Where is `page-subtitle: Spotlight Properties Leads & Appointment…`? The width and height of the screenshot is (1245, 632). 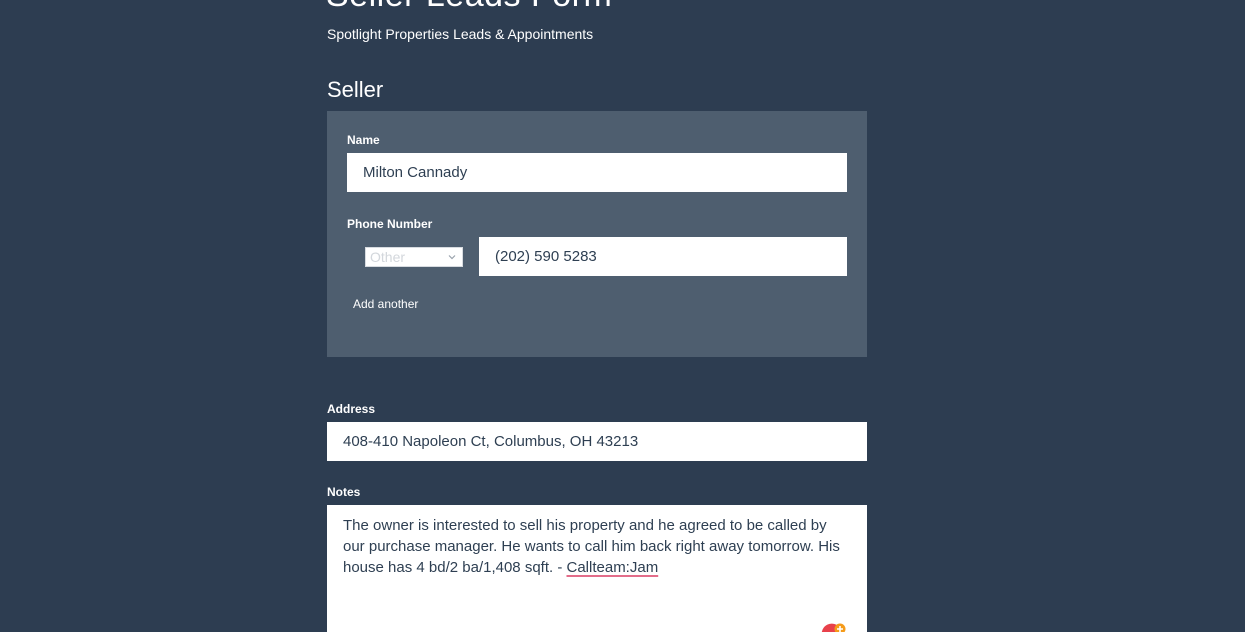 page-subtitle: Spotlight Properties Leads & Appointment… is located at coordinates (460, 34).